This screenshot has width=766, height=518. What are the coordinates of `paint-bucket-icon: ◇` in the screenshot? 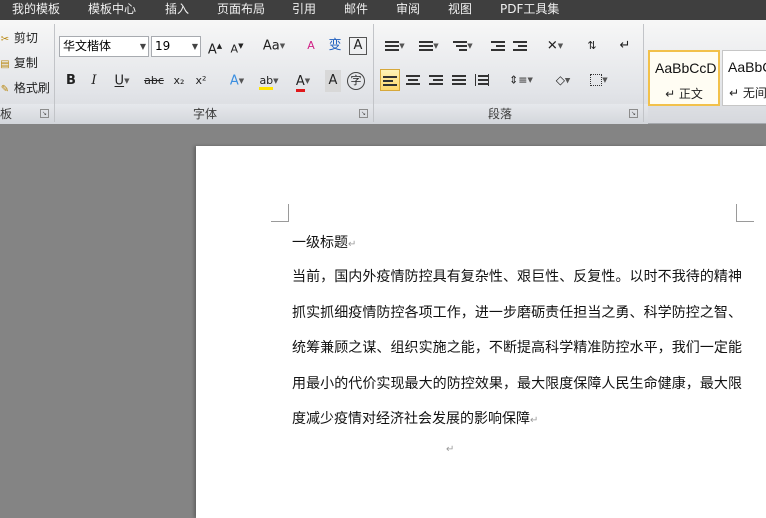 It's located at (560, 80).